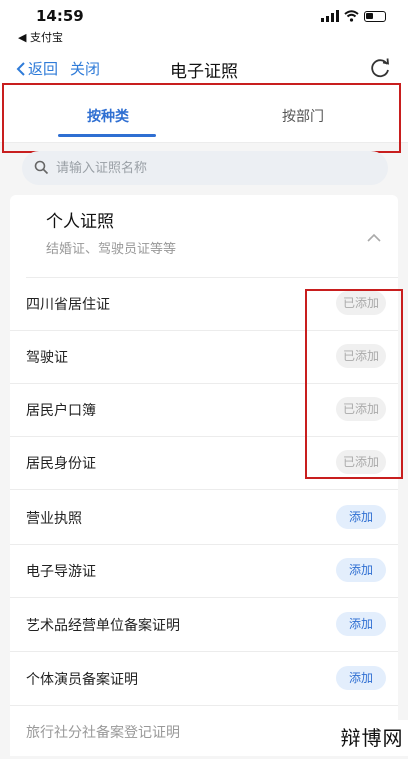  Describe the element at coordinates (82, 680) in the screenshot. I see `list-item-label: 个体演员备案证明` at that location.